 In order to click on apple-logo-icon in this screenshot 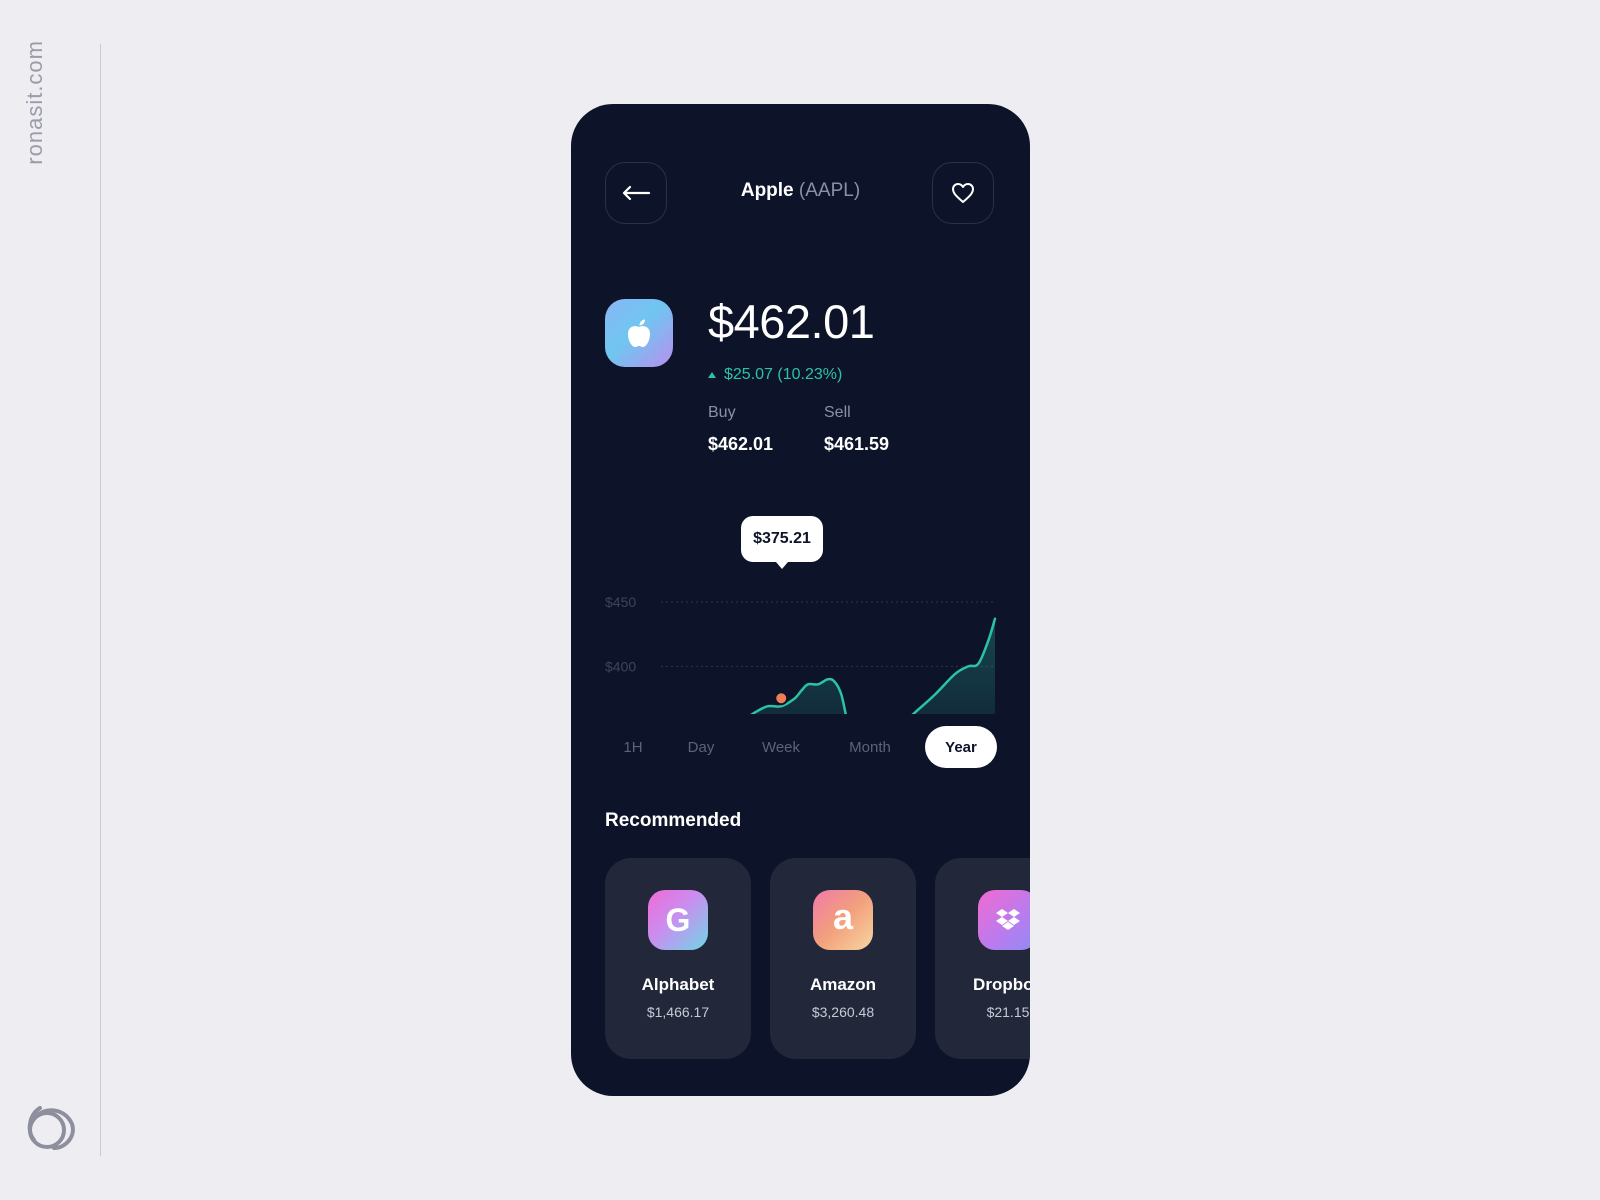, I will do `click(639, 333)`.